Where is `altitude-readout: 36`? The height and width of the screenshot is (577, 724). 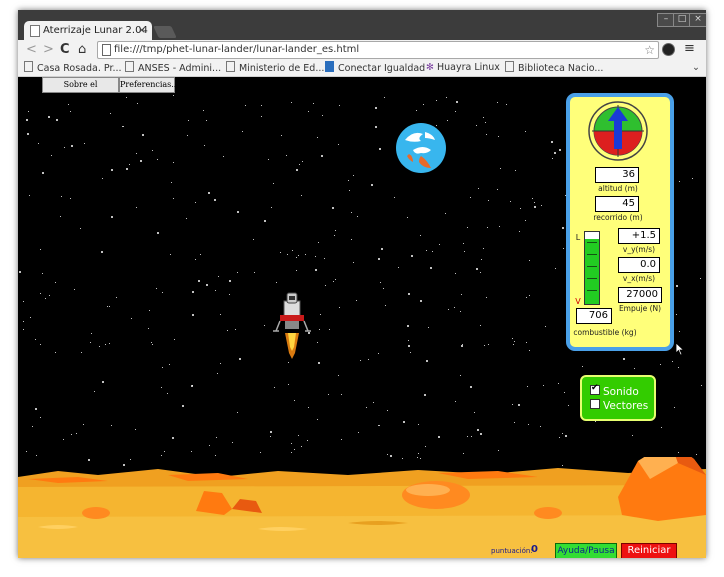
altitude-readout: 36 is located at coordinates (617, 175).